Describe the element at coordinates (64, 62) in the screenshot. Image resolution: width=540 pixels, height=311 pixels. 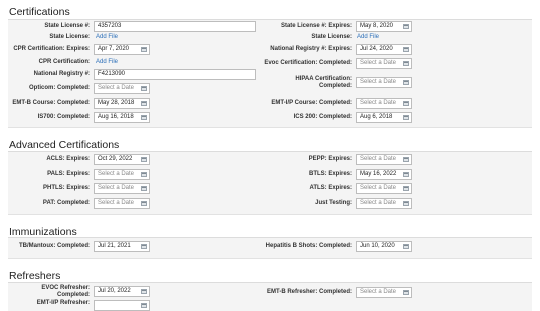
I see `cpr-file-label: CPR Certification:` at that location.